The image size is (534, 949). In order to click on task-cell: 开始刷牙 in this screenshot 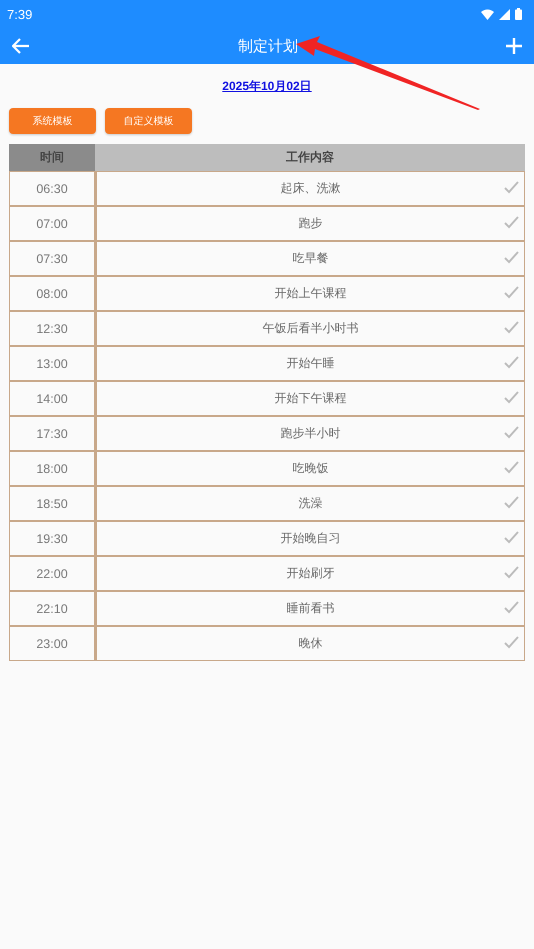, I will do `click(310, 573)`.